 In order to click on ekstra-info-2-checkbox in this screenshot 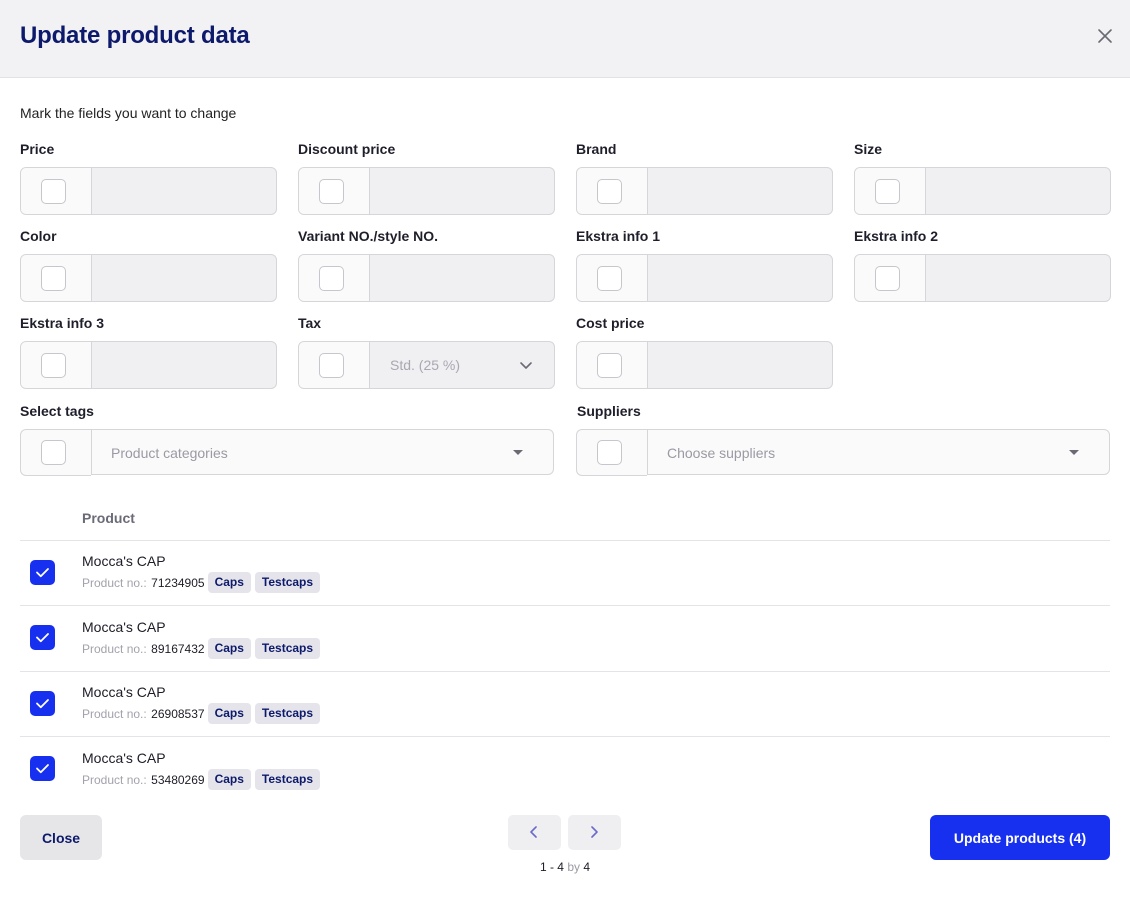, I will do `click(887, 278)`.